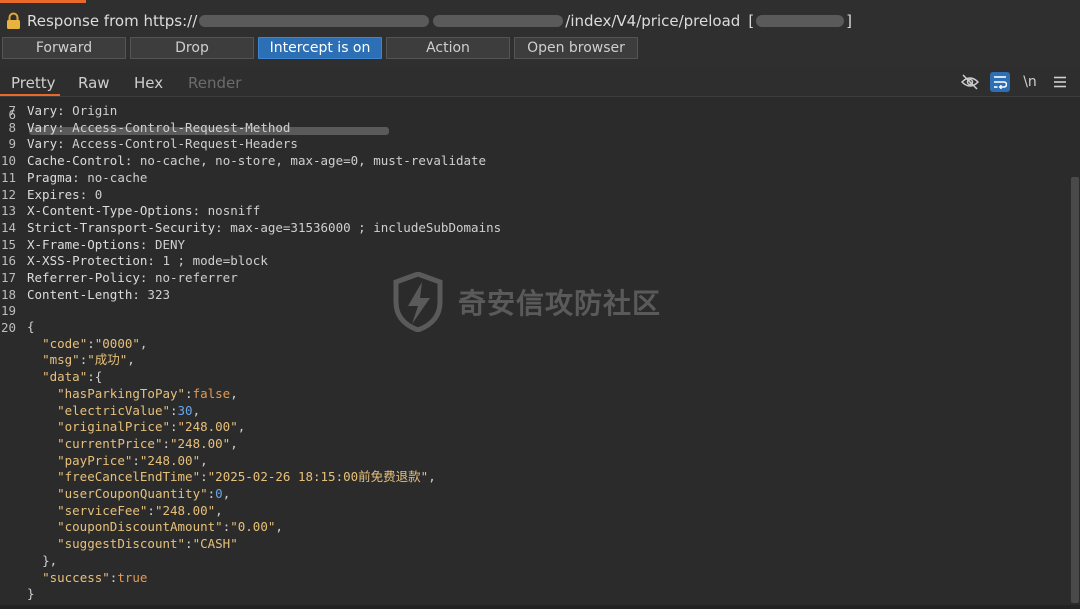 Image resolution: width=1080 pixels, height=609 pixels. What do you see at coordinates (8, 177) in the screenshot?
I see `line-number: 11` at bounding box center [8, 177].